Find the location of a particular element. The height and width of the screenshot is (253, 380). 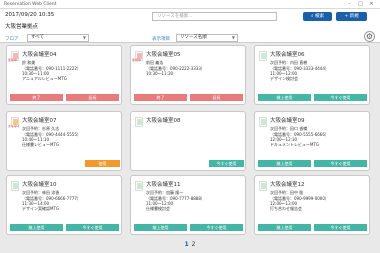

settings-gear-icon: ⚙ is located at coordinates (369, 36).